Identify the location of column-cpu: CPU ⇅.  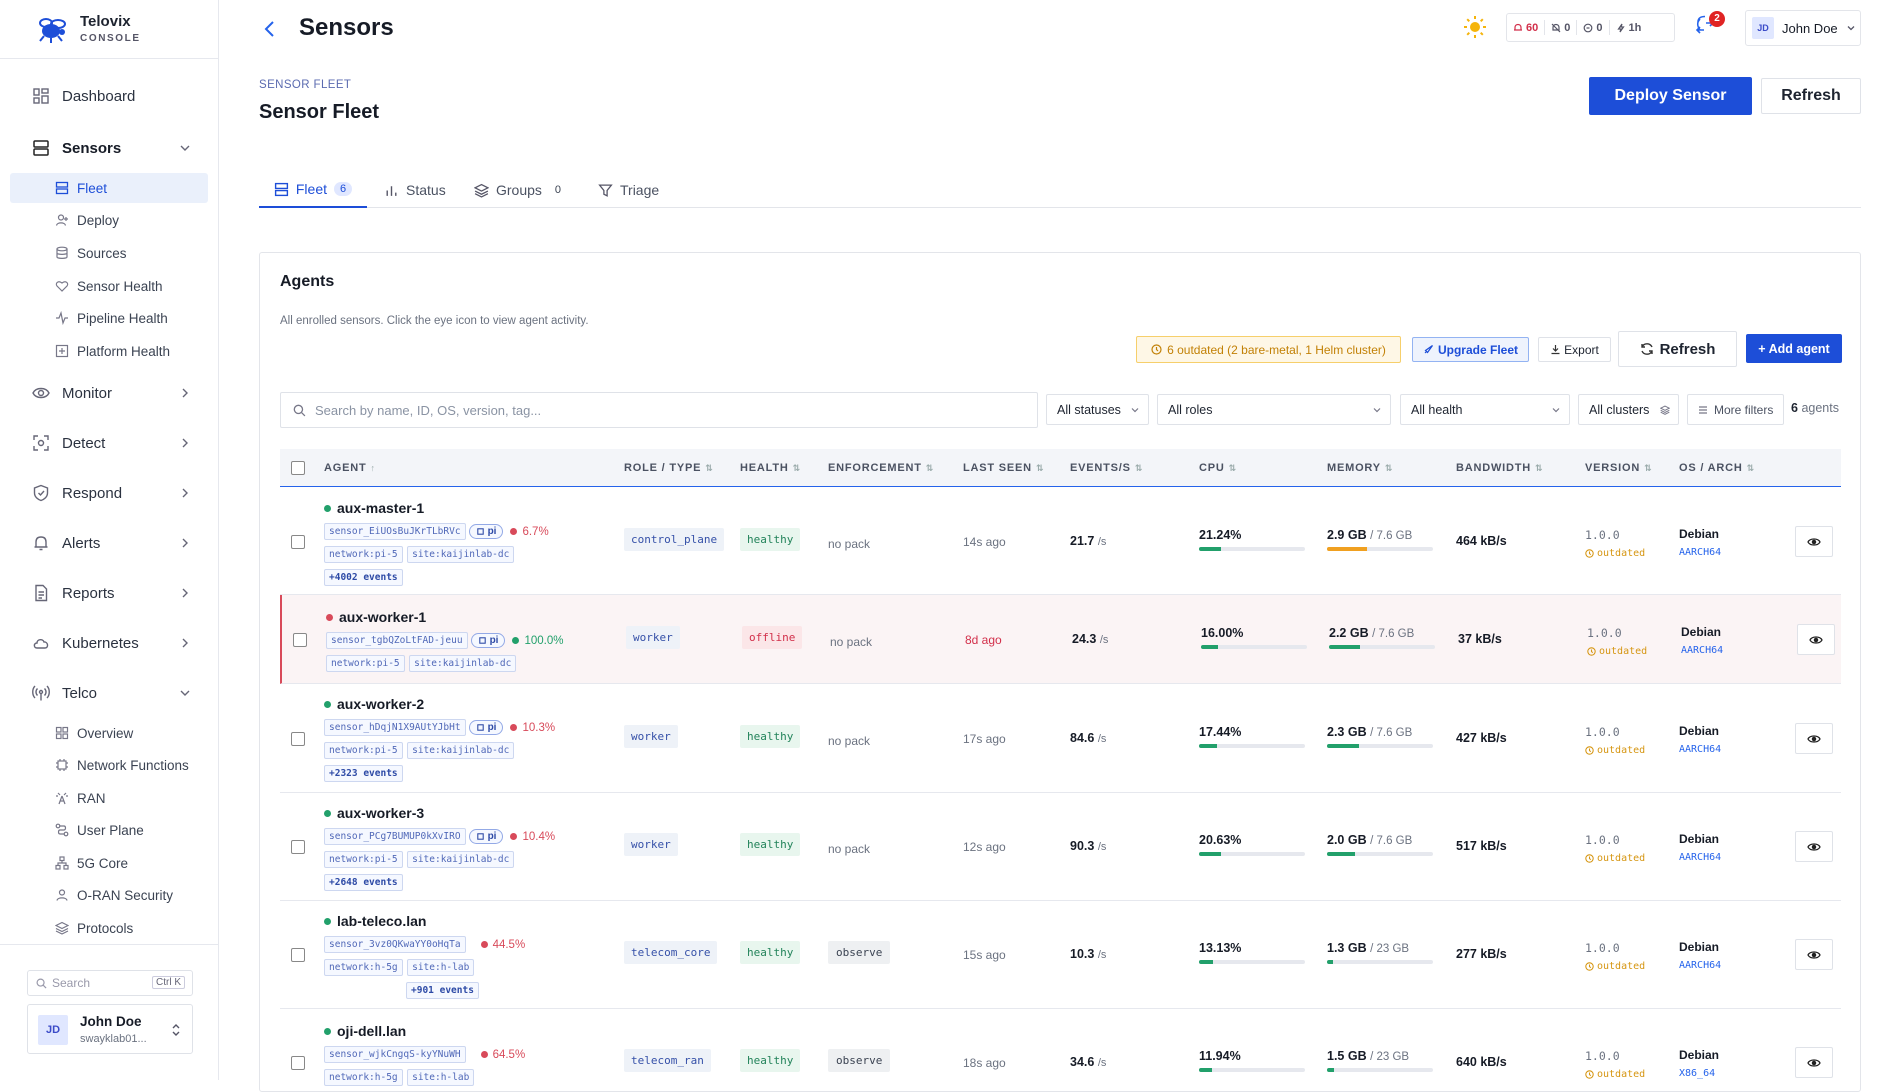
(1218, 468).